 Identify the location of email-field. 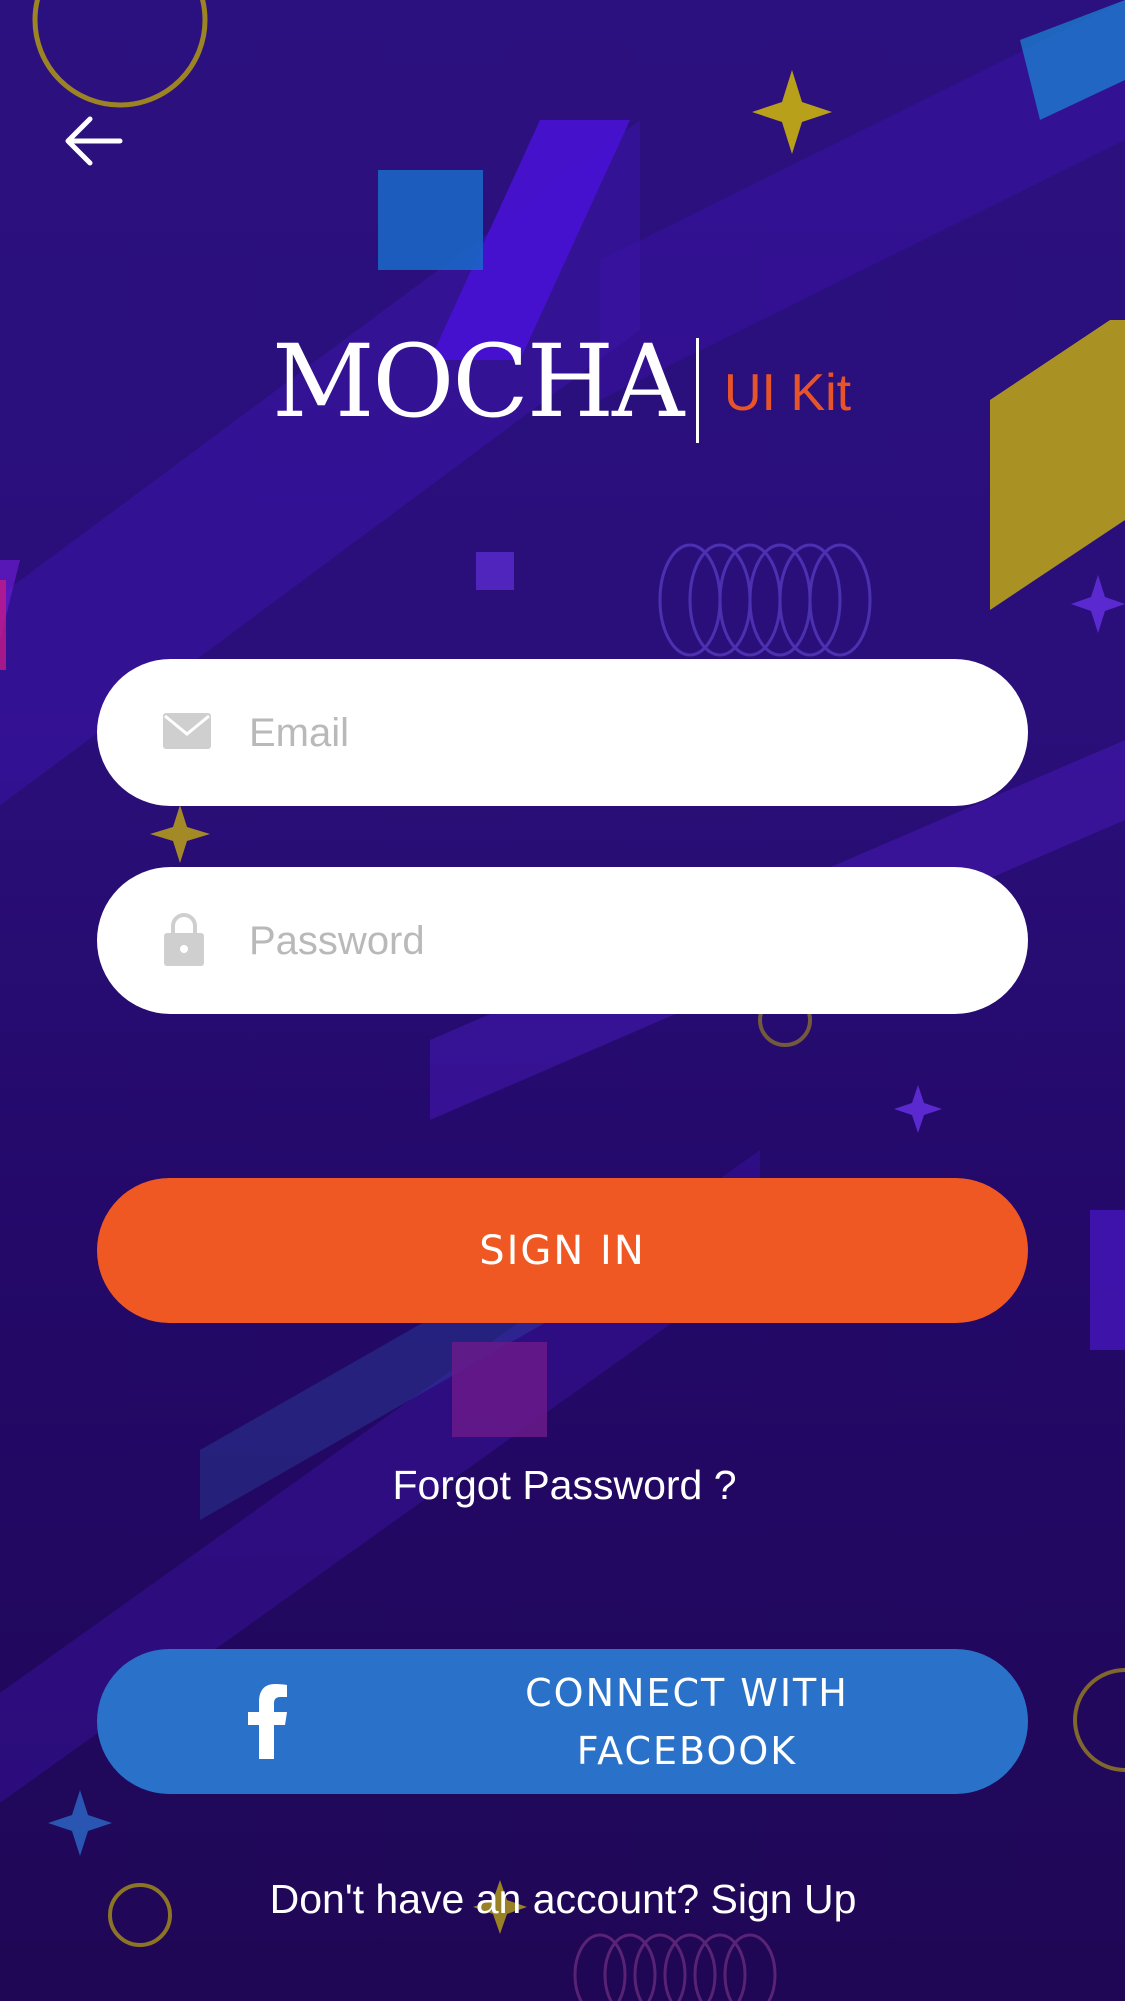
(562, 733).